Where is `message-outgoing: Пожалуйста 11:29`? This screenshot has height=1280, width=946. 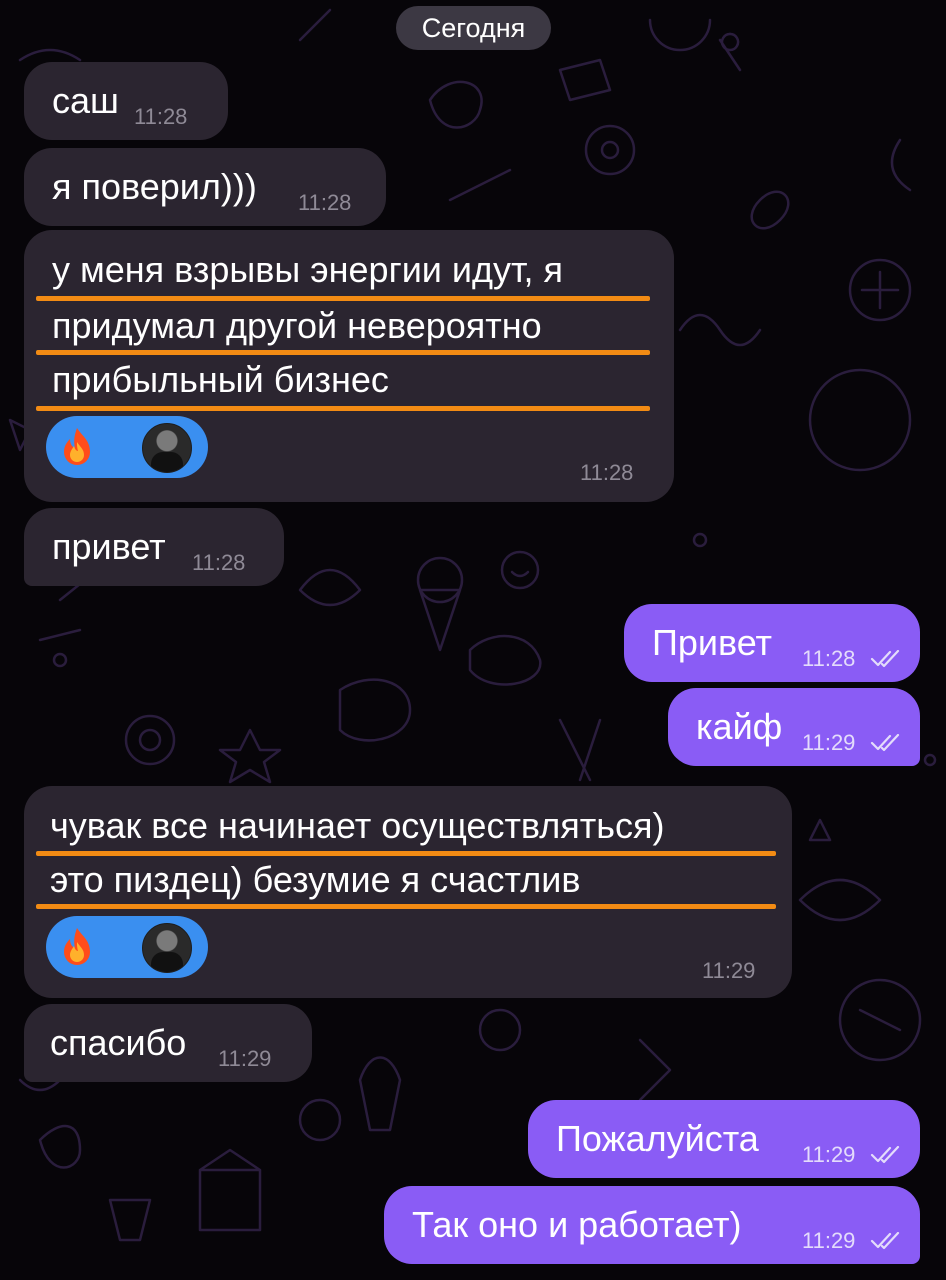 message-outgoing: Пожалуйста 11:29 is located at coordinates (724, 1139).